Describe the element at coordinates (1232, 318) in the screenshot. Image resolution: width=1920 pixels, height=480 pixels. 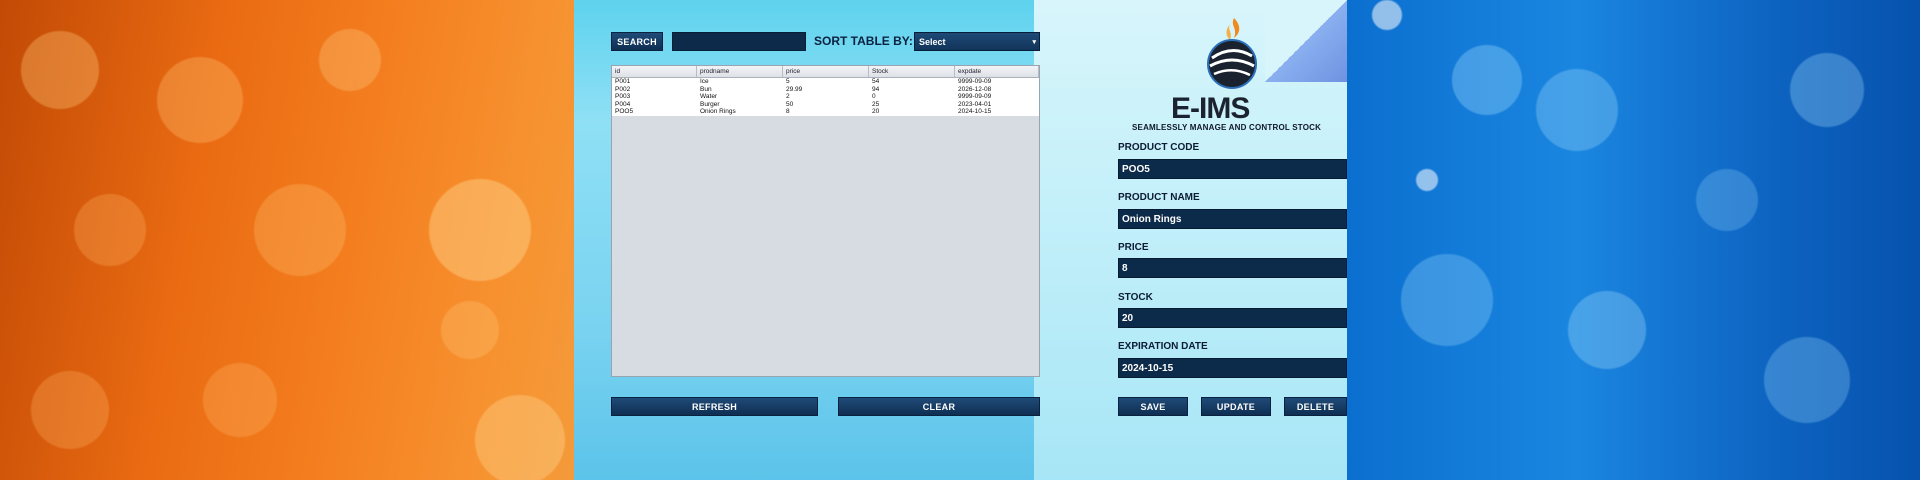
I see `stock-field: 20` at that location.